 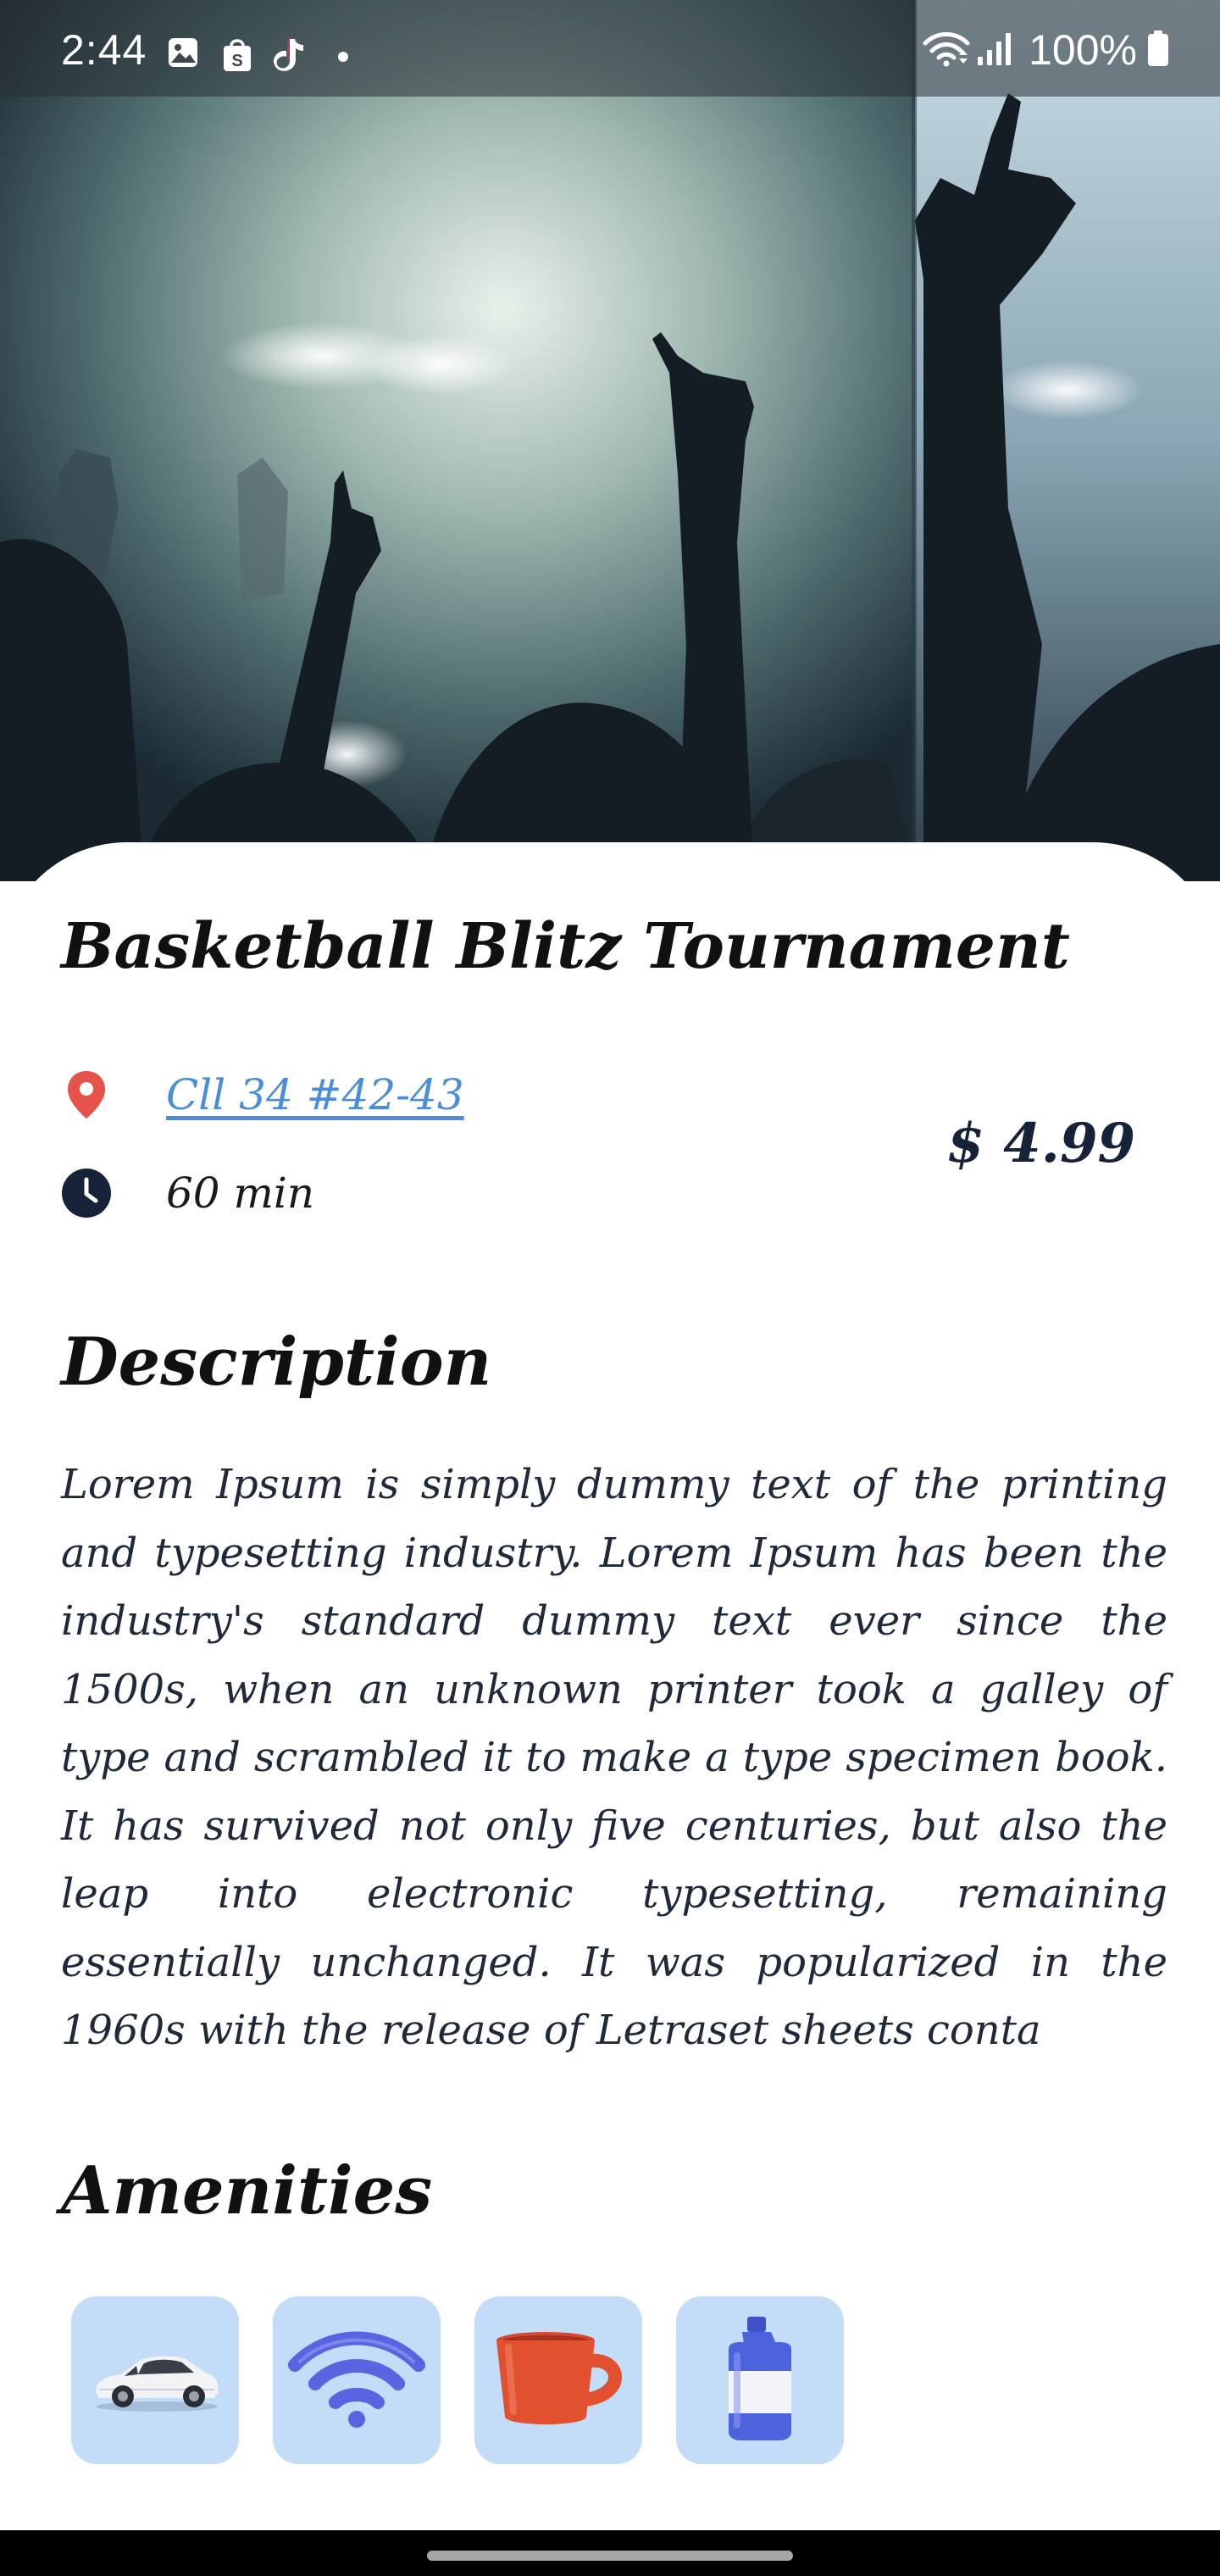 I want to click on duration-row: 60 min, so click(x=187, y=1193).